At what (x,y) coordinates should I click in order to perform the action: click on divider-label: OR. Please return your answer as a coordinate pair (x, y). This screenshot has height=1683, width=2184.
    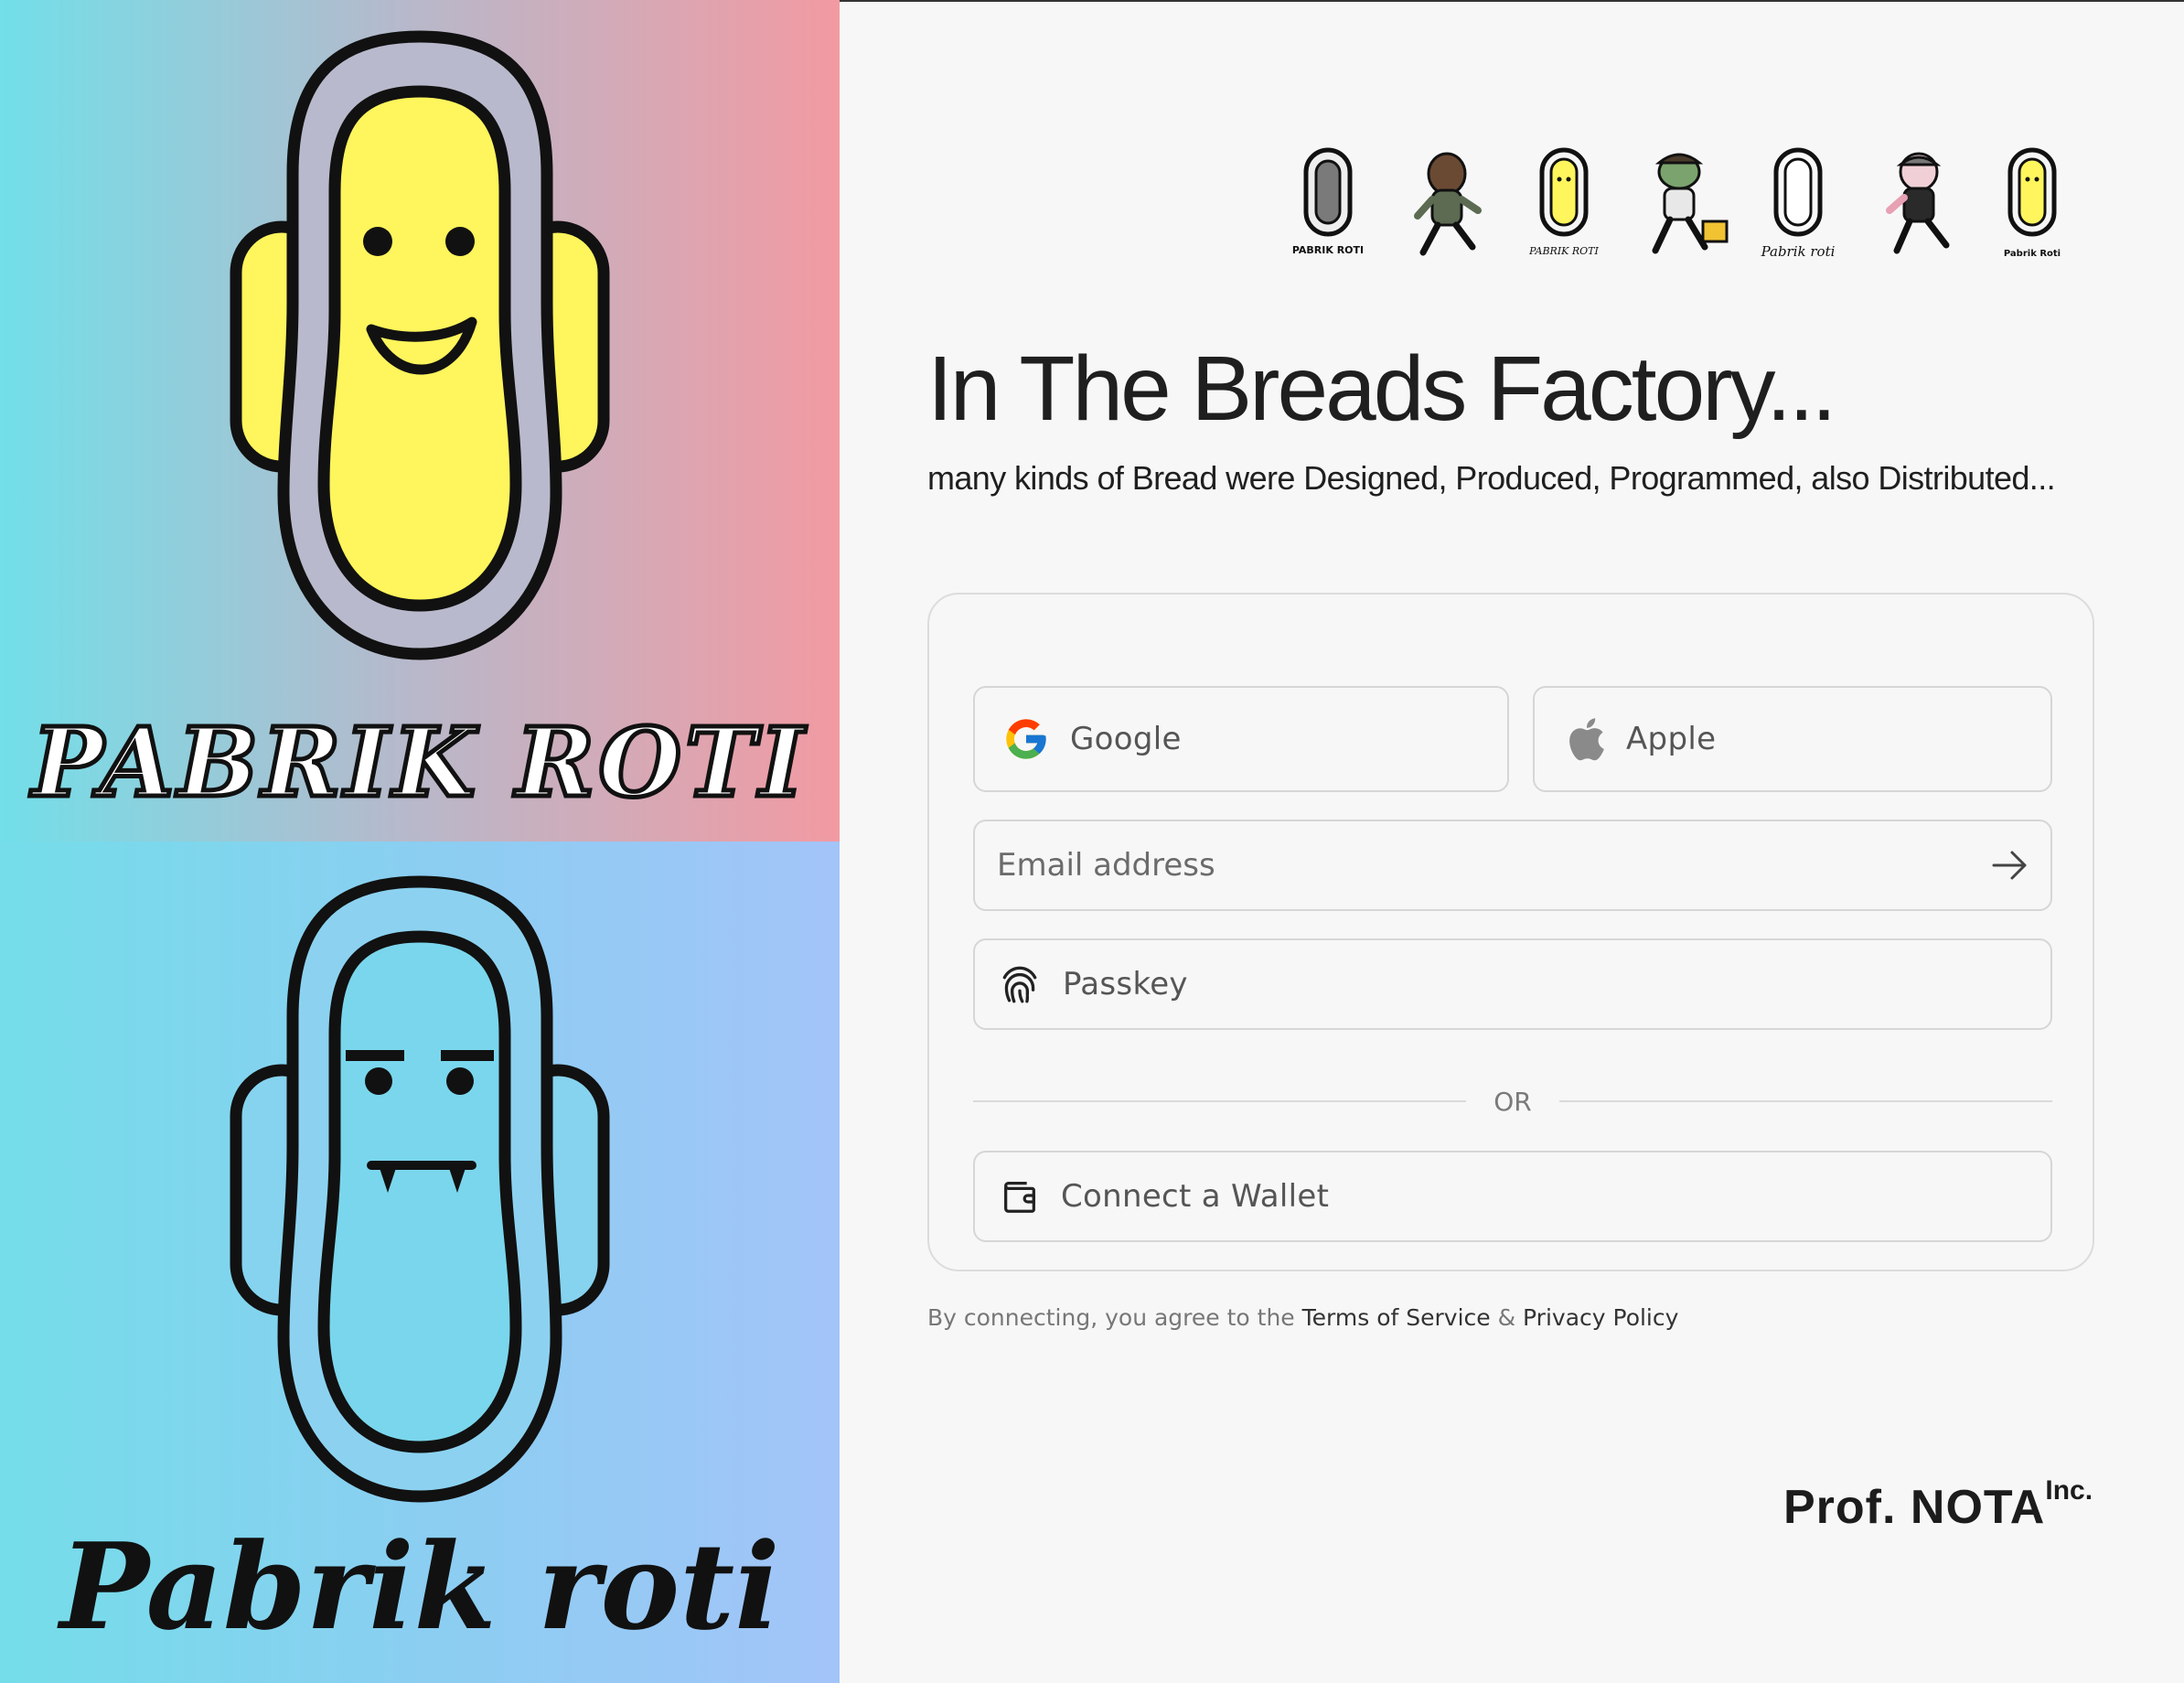
    Looking at the image, I should click on (1512, 1101).